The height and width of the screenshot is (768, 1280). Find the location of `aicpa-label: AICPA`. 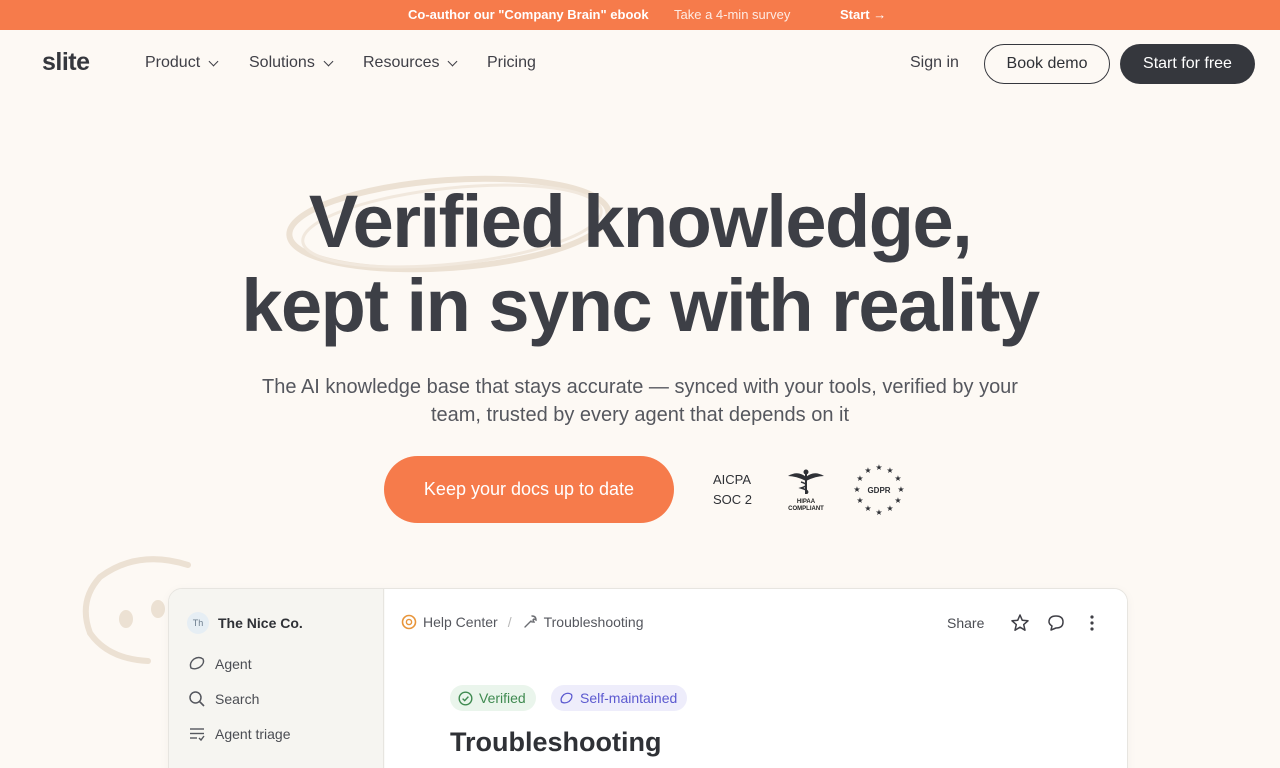

aicpa-label: AICPA is located at coordinates (732, 479).